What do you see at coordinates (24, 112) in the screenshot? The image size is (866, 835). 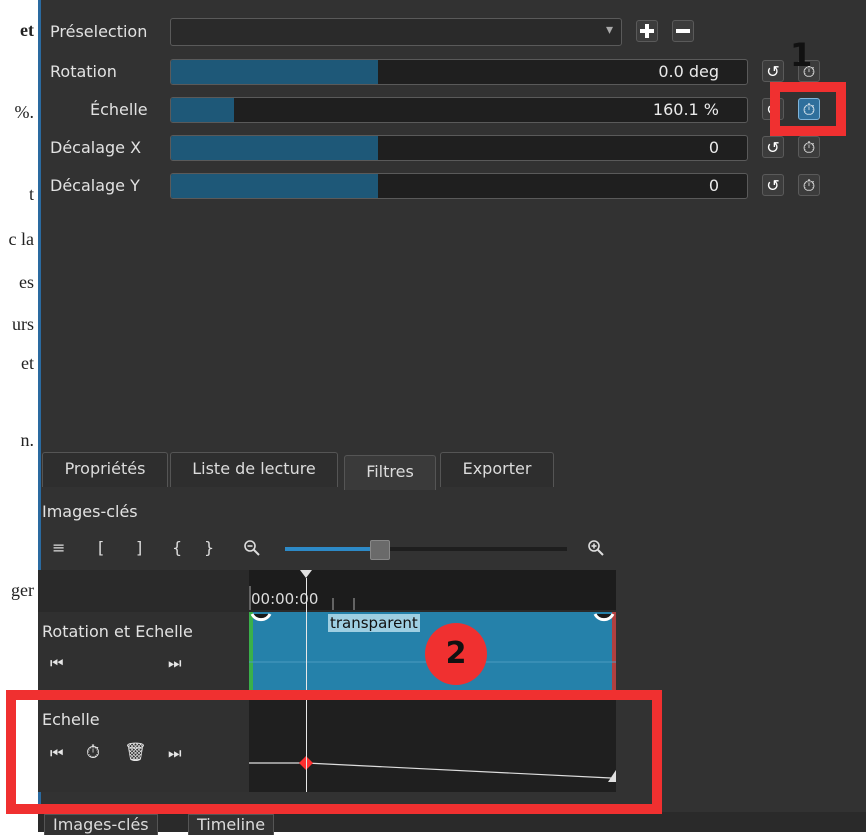 I see `doc-fragment: %.` at bounding box center [24, 112].